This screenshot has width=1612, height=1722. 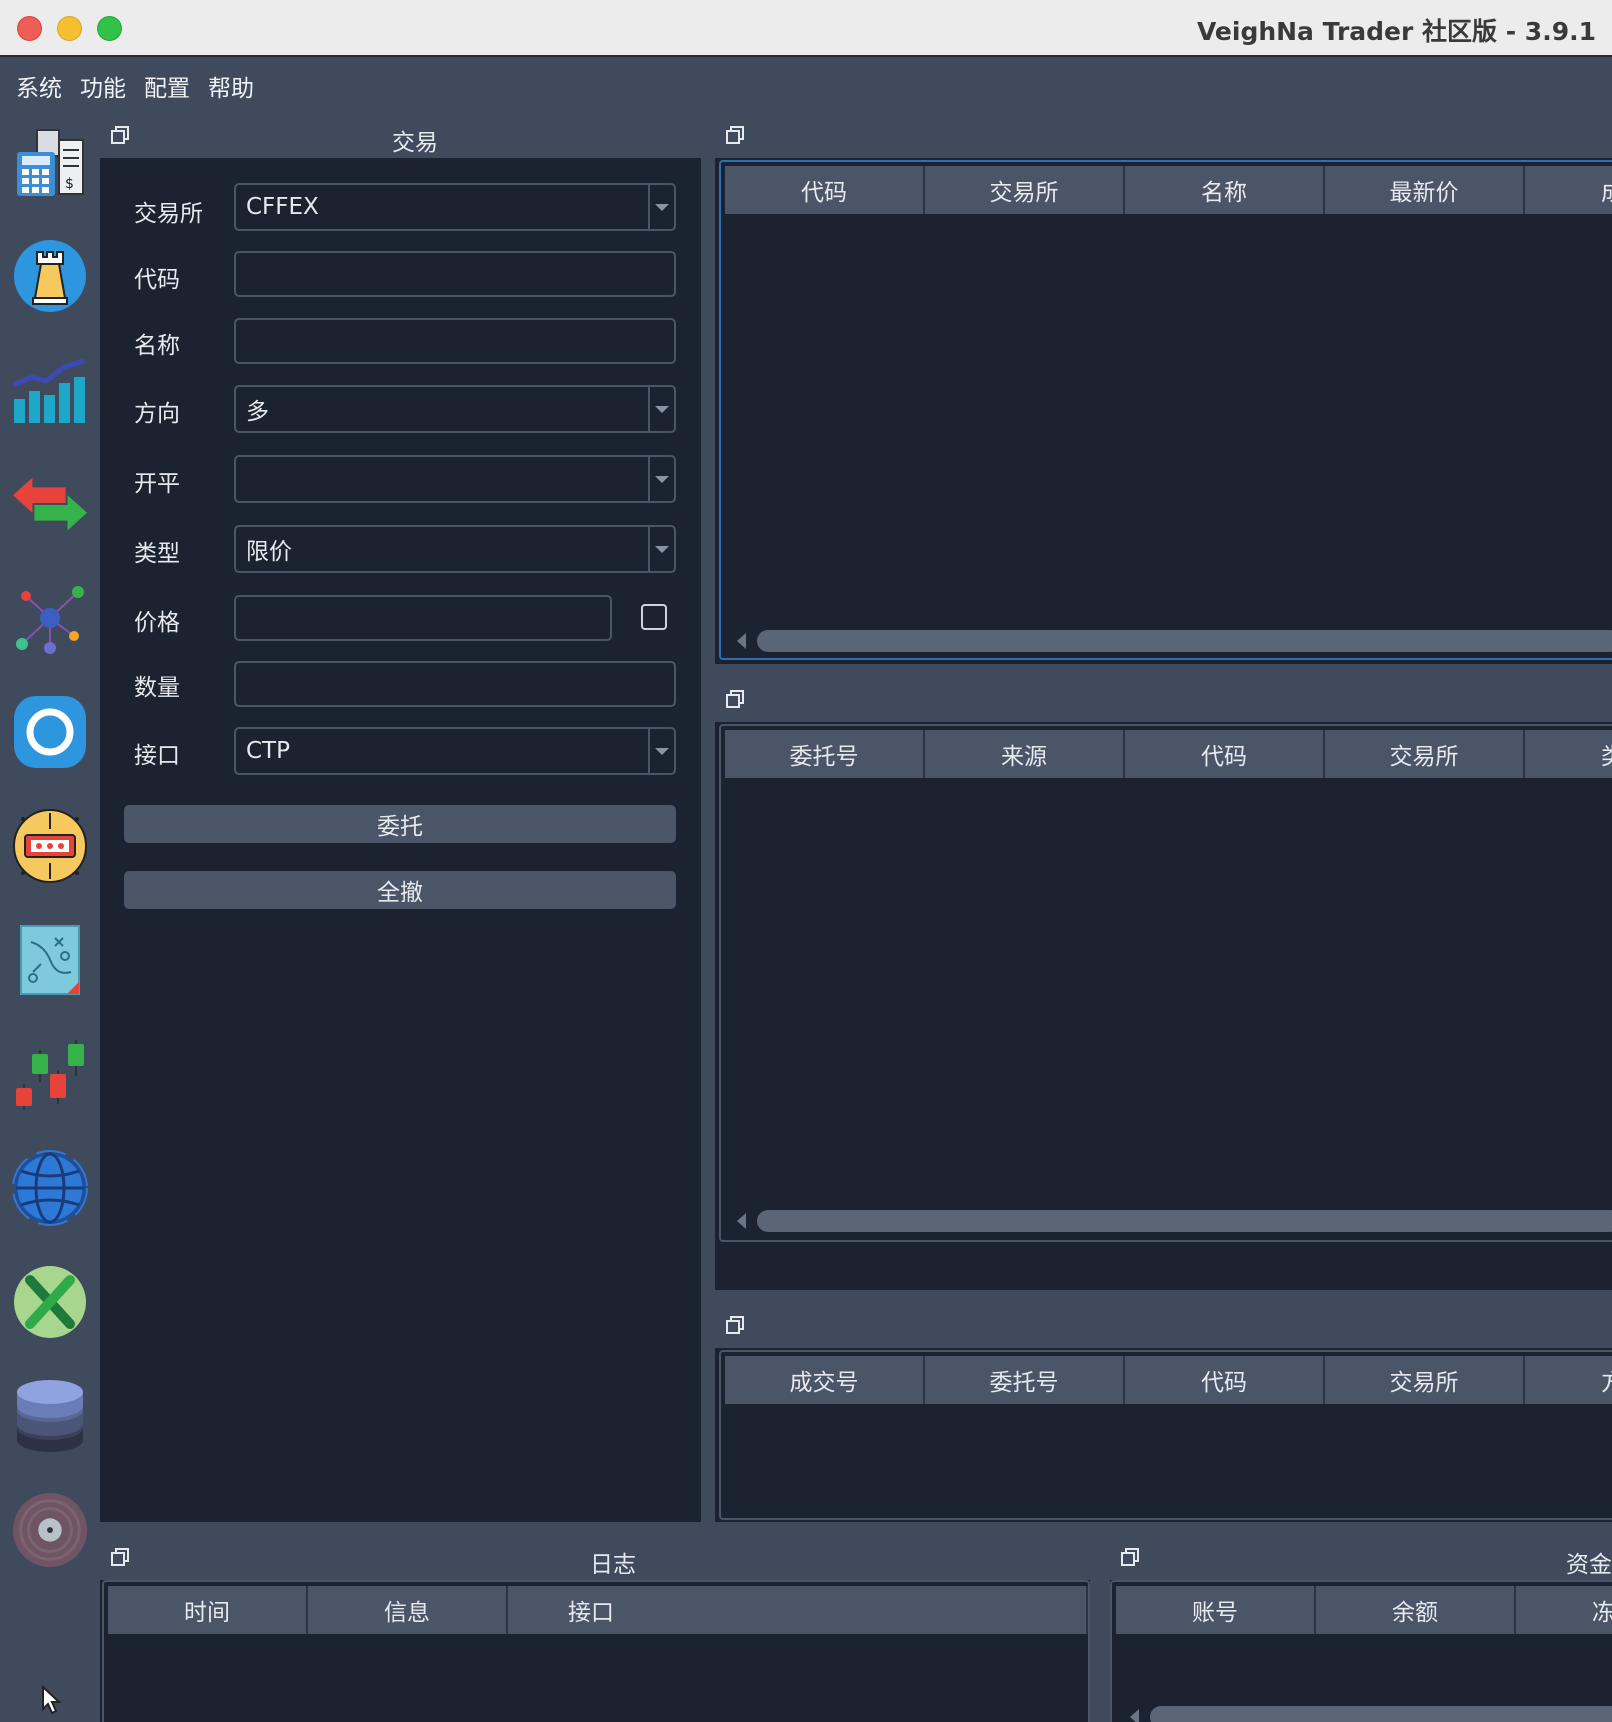 What do you see at coordinates (50, 846) in the screenshot?
I see `robot-icon` at bounding box center [50, 846].